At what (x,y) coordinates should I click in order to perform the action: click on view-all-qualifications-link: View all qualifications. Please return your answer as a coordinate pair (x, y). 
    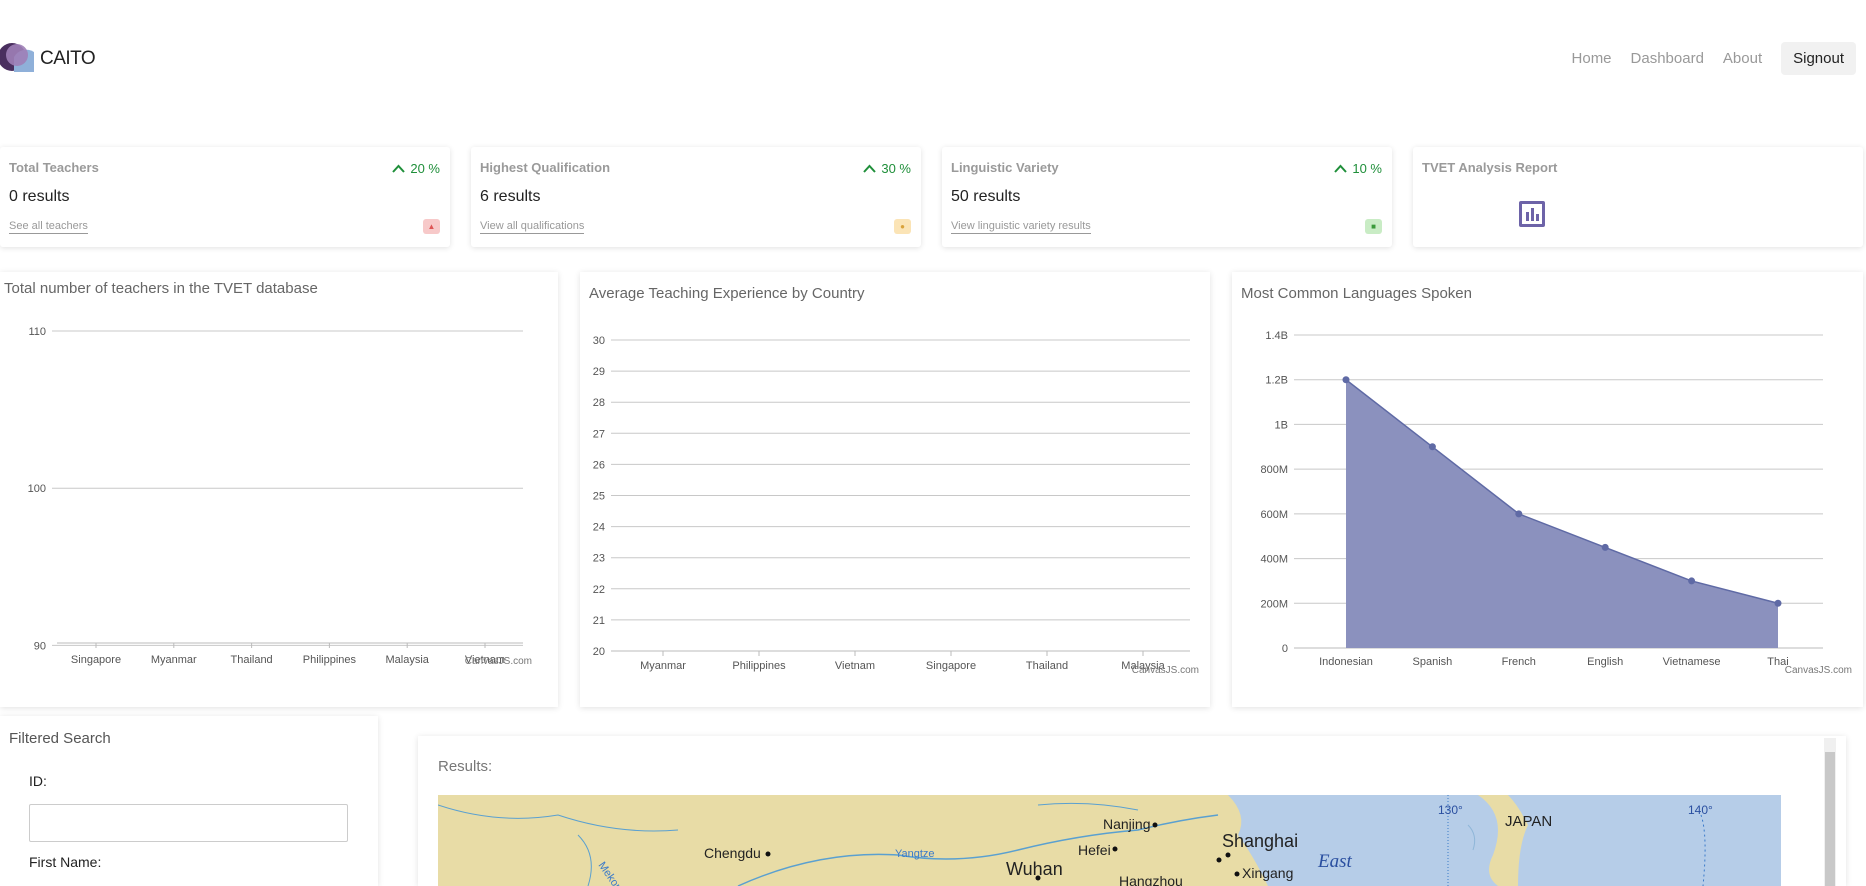
    Looking at the image, I should click on (532, 227).